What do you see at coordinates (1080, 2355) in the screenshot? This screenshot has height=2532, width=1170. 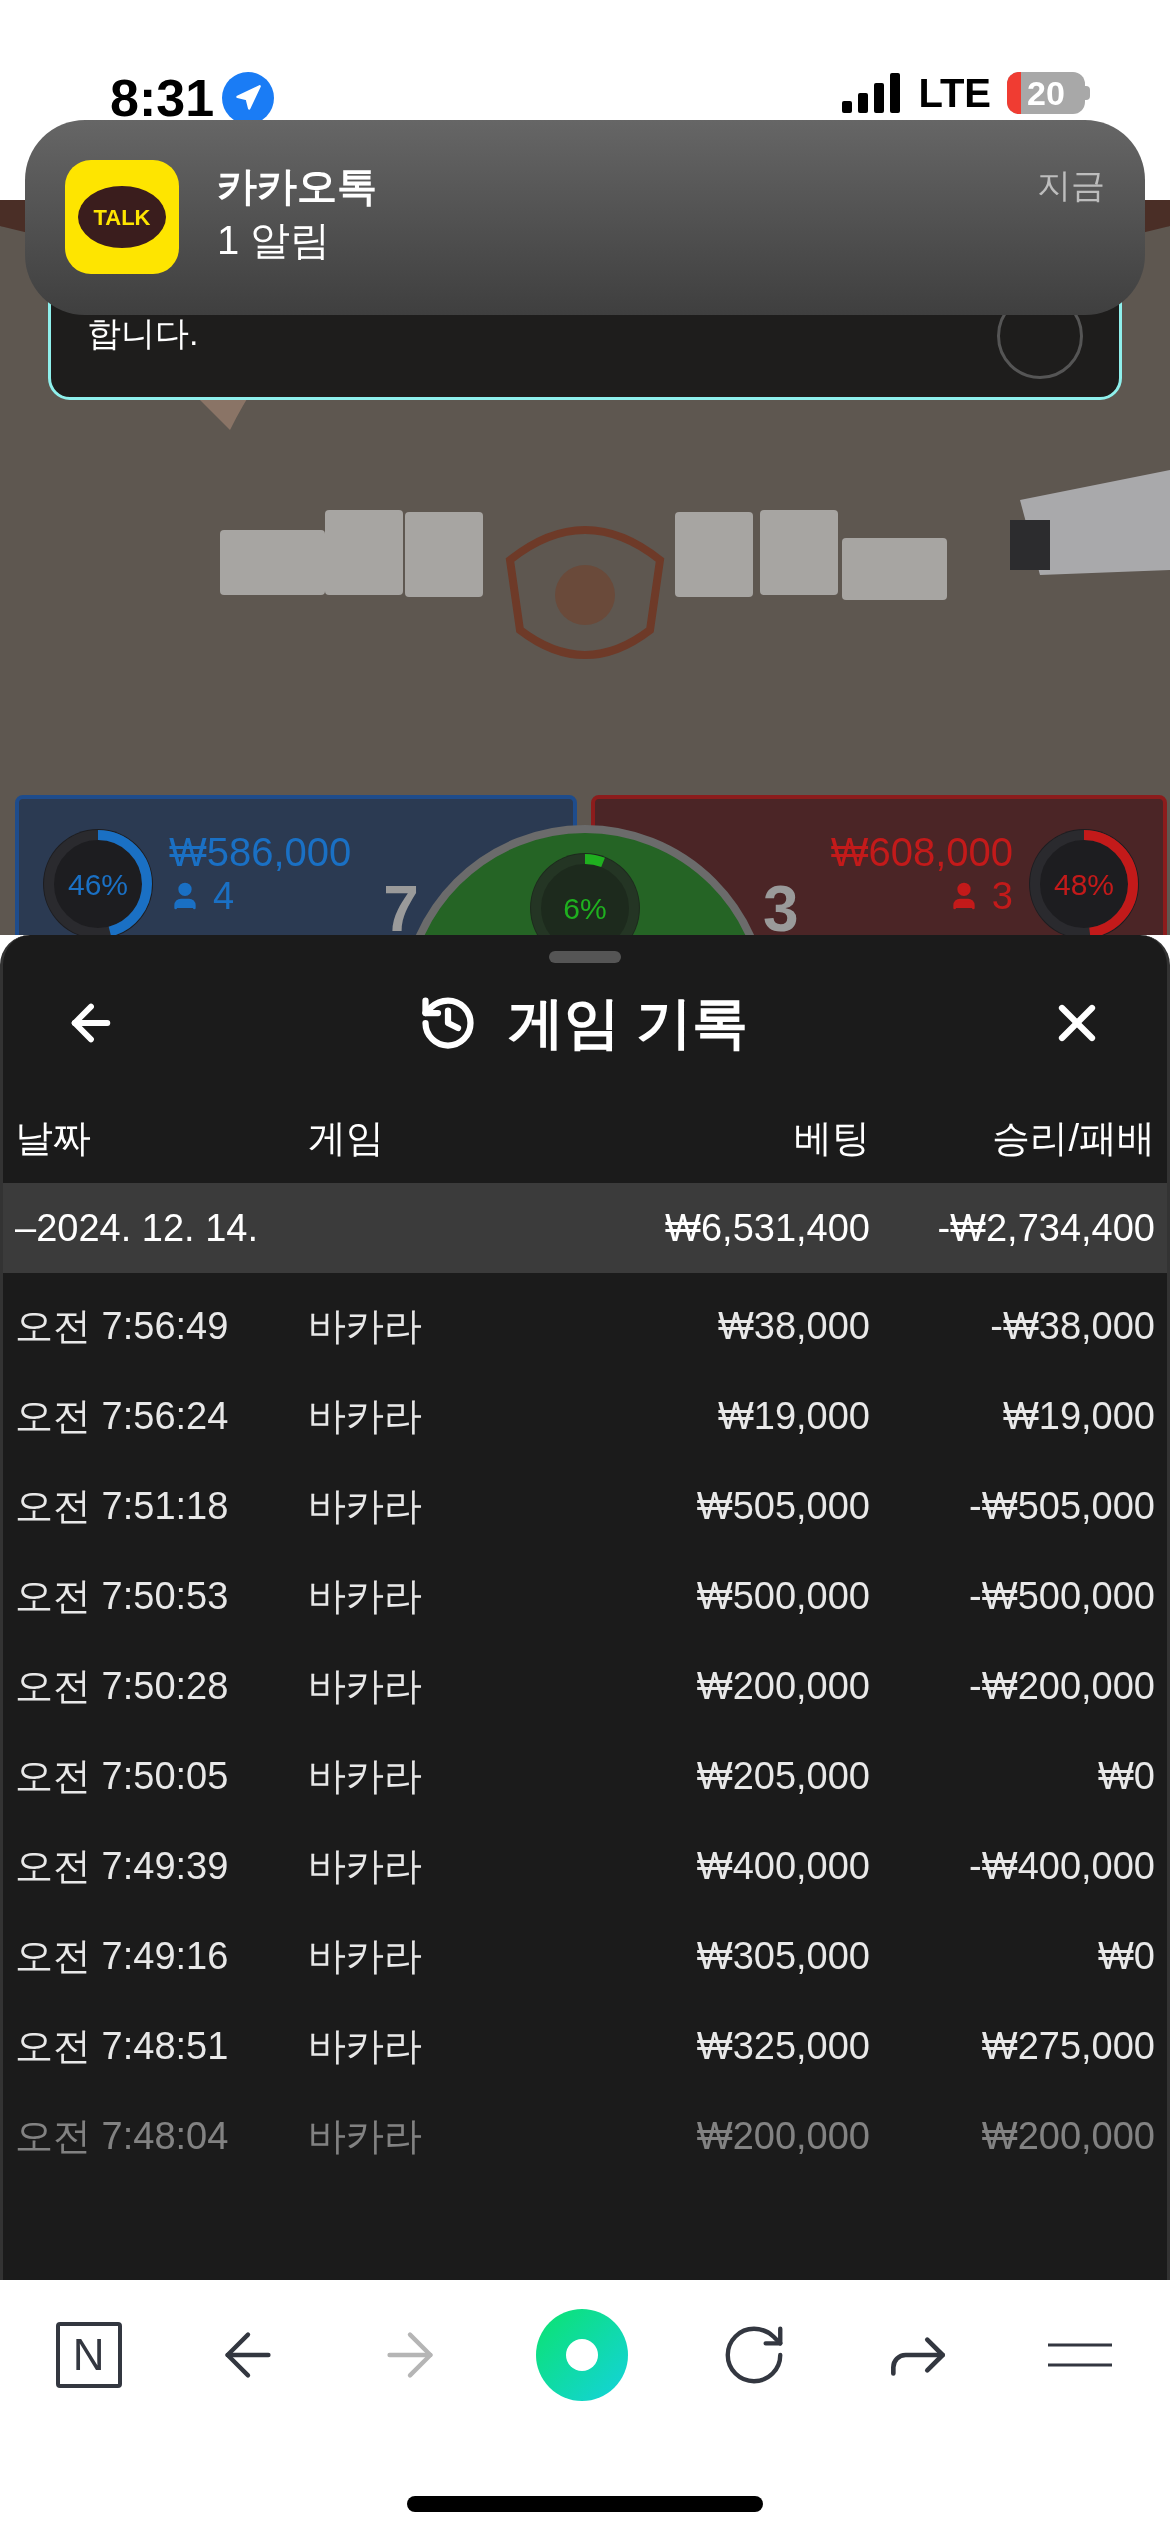 I see `menu-icon` at bounding box center [1080, 2355].